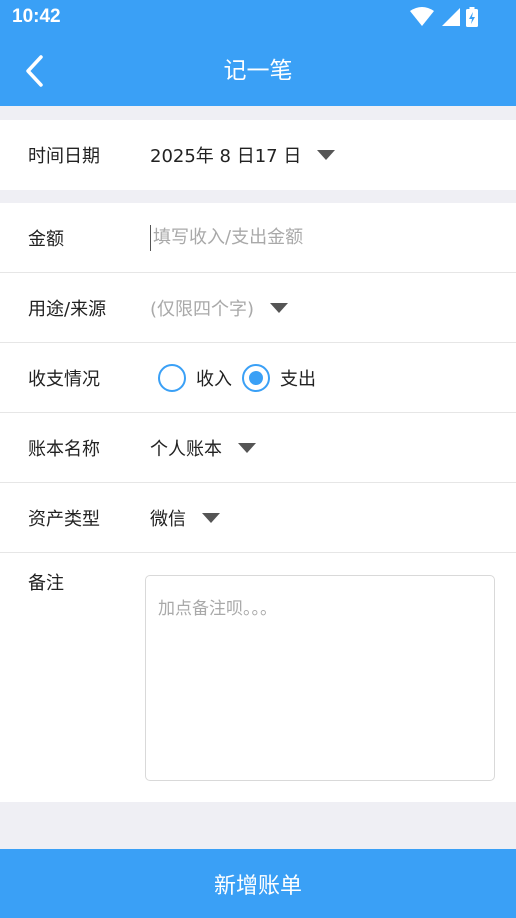 The height and width of the screenshot is (918, 516). What do you see at coordinates (422, 16) in the screenshot?
I see `wifi-icon` at bounding box center [422, 16].